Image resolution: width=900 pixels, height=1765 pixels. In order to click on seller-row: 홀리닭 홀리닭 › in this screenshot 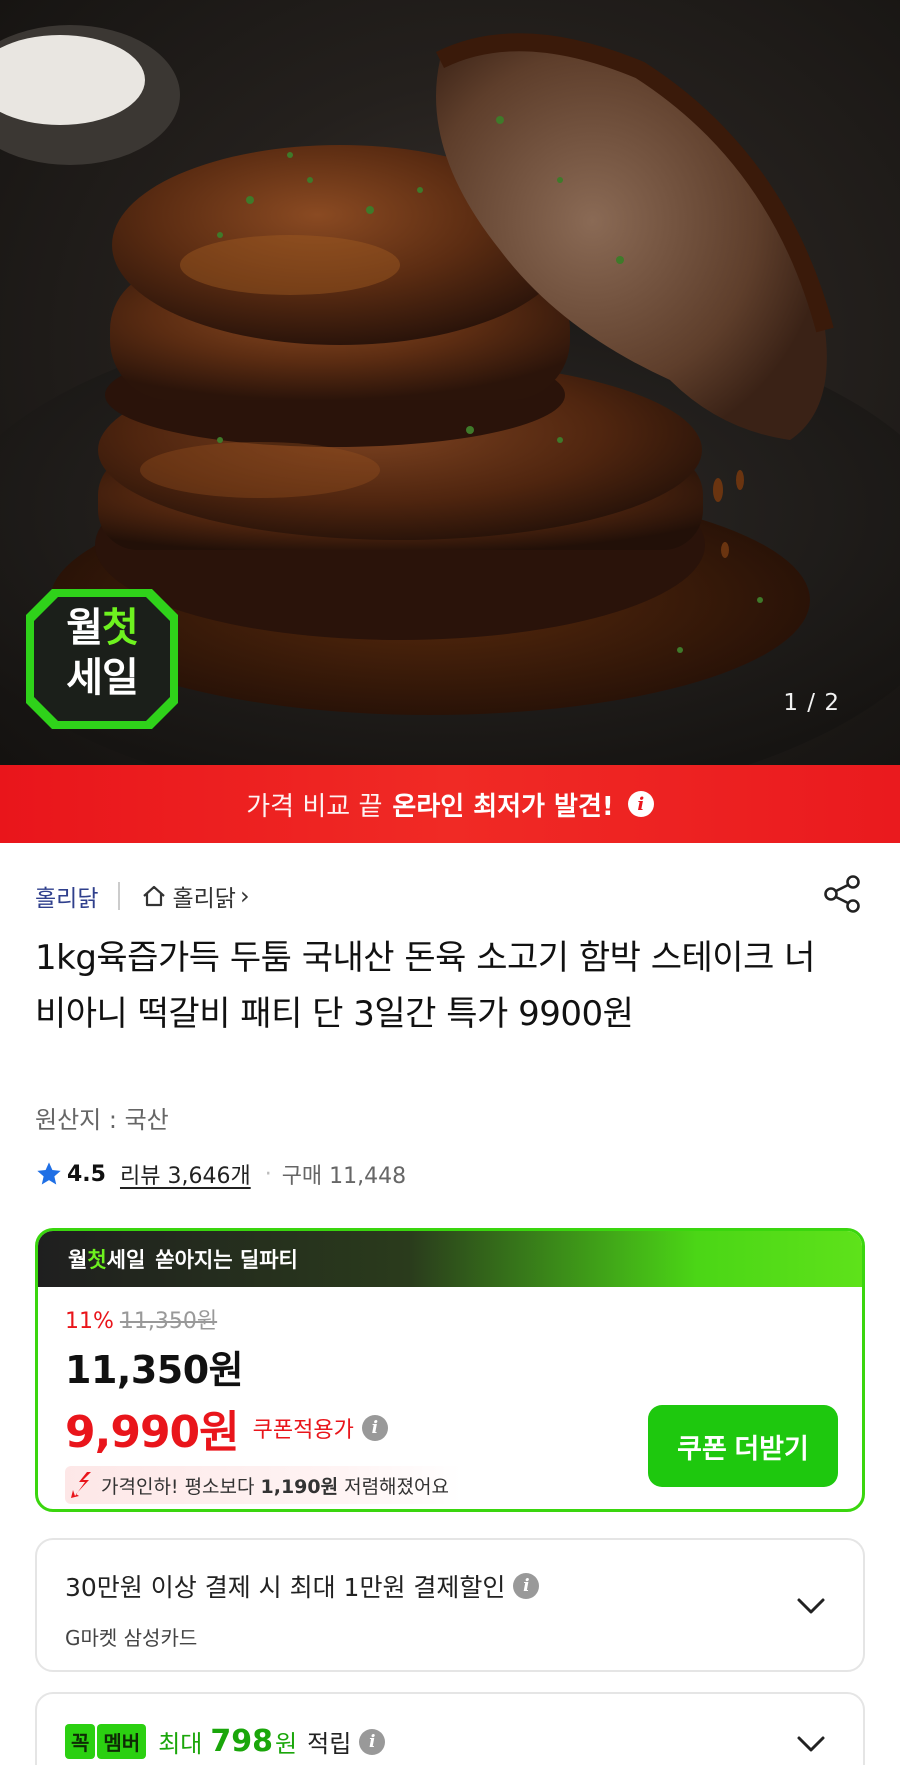, I will do `click(450, 895)`.